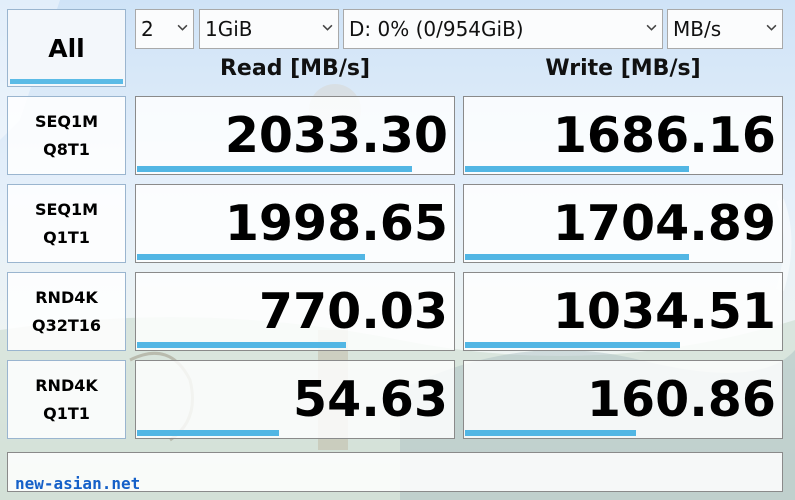 The width and height of the screenshot is (795, 500). What do you see at coordinates (78, 483) in the screenshot?
I see `watermark-text: new-asian.net` at bounding box center [78, 483].